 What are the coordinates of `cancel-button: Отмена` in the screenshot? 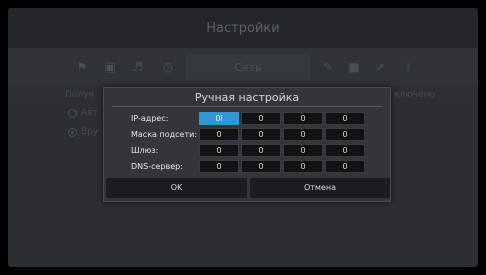 It's located at (320, 188).